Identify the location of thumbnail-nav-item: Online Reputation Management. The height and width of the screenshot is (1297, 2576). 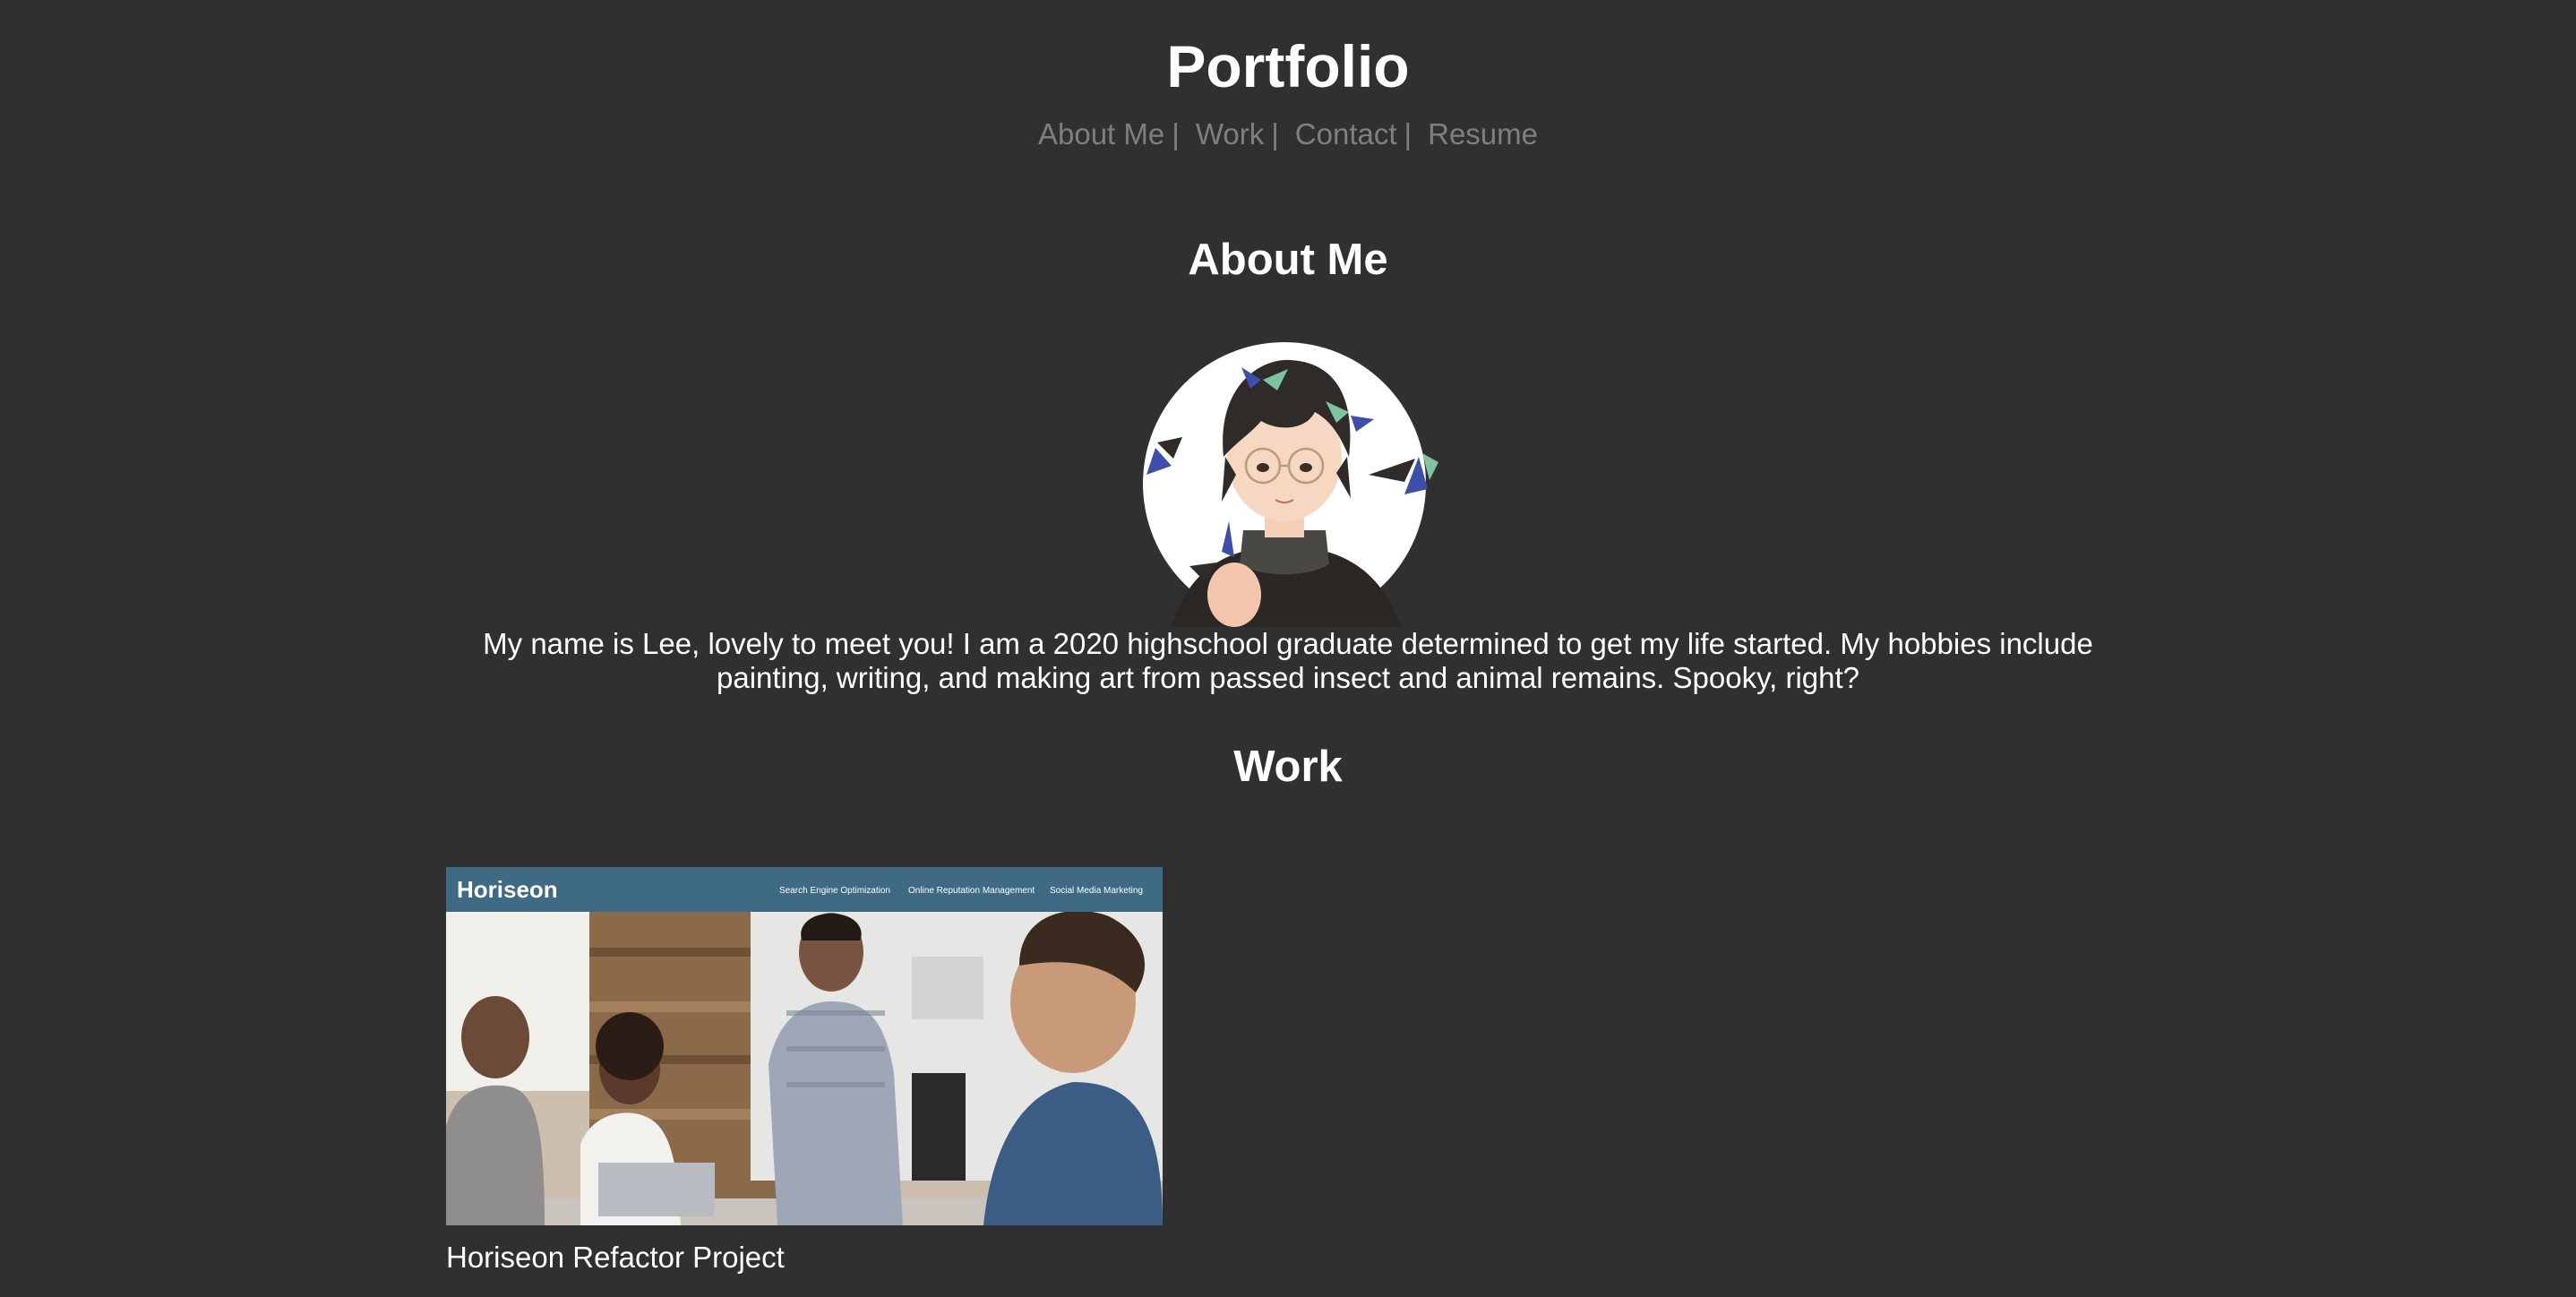
(971, 891).